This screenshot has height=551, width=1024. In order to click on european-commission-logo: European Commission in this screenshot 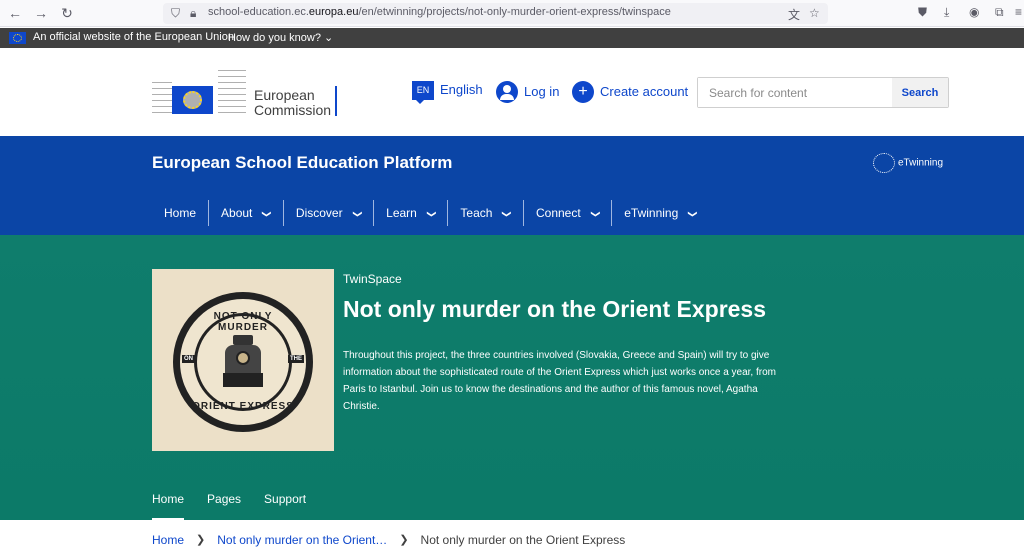, I will do `click(247, 93)`.